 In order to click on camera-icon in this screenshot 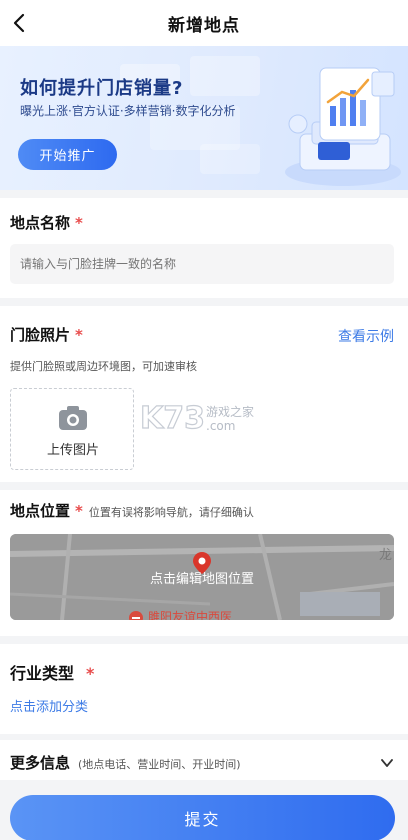, I will do `click(73, 418)`.